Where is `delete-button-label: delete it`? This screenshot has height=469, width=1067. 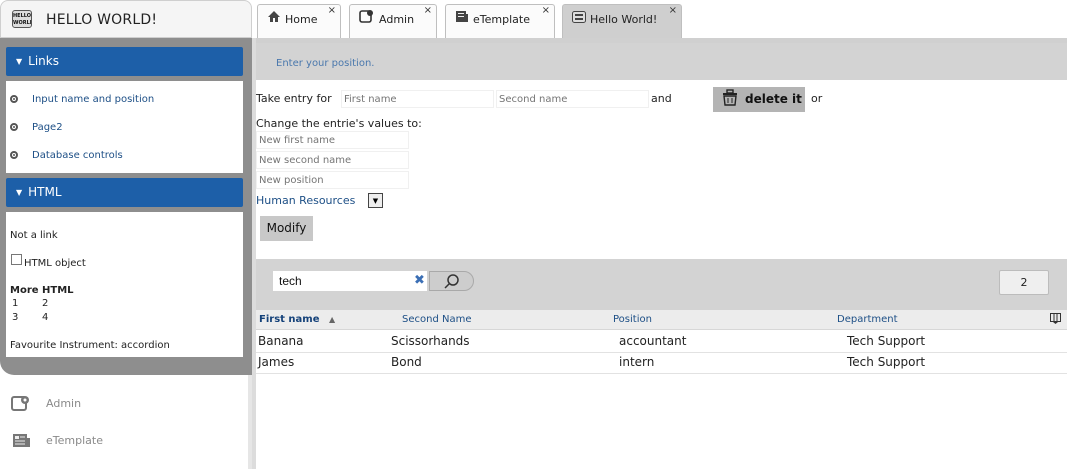 delete-button-label: delete it is located at coordinates (773, 99).